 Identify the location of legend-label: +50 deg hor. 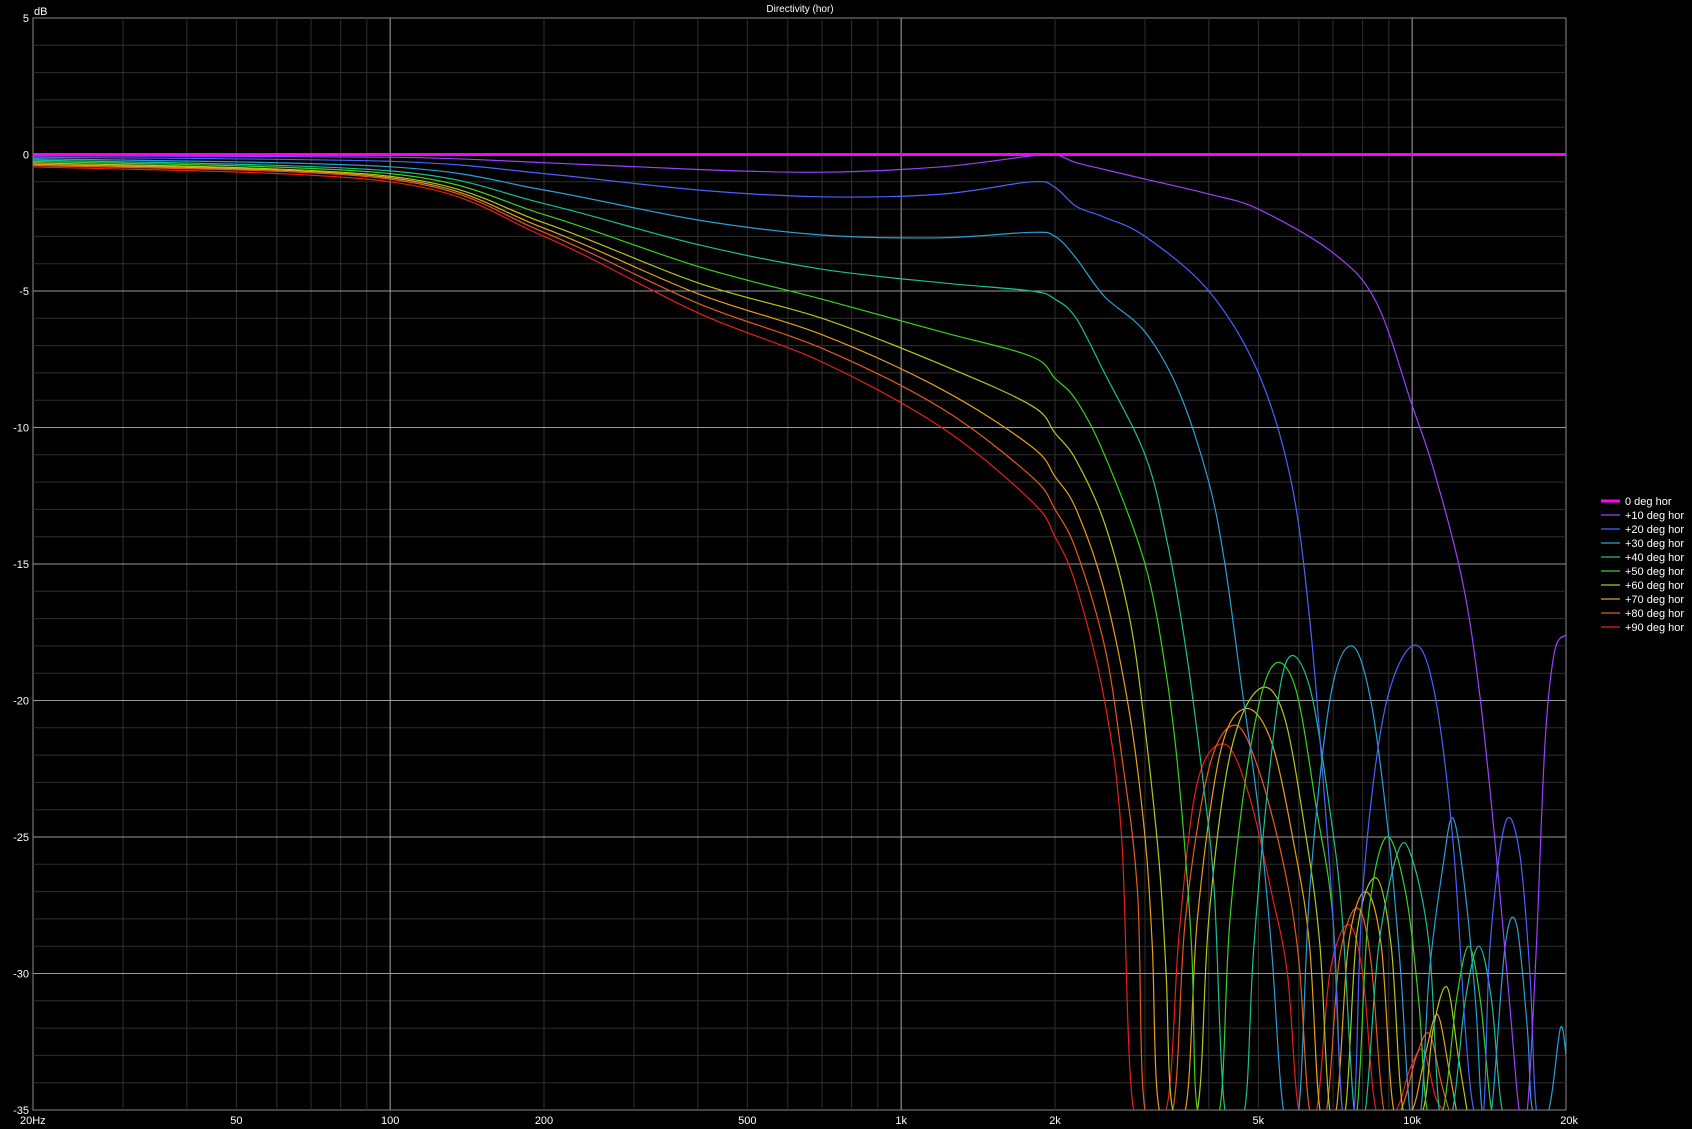
(1654, 572).